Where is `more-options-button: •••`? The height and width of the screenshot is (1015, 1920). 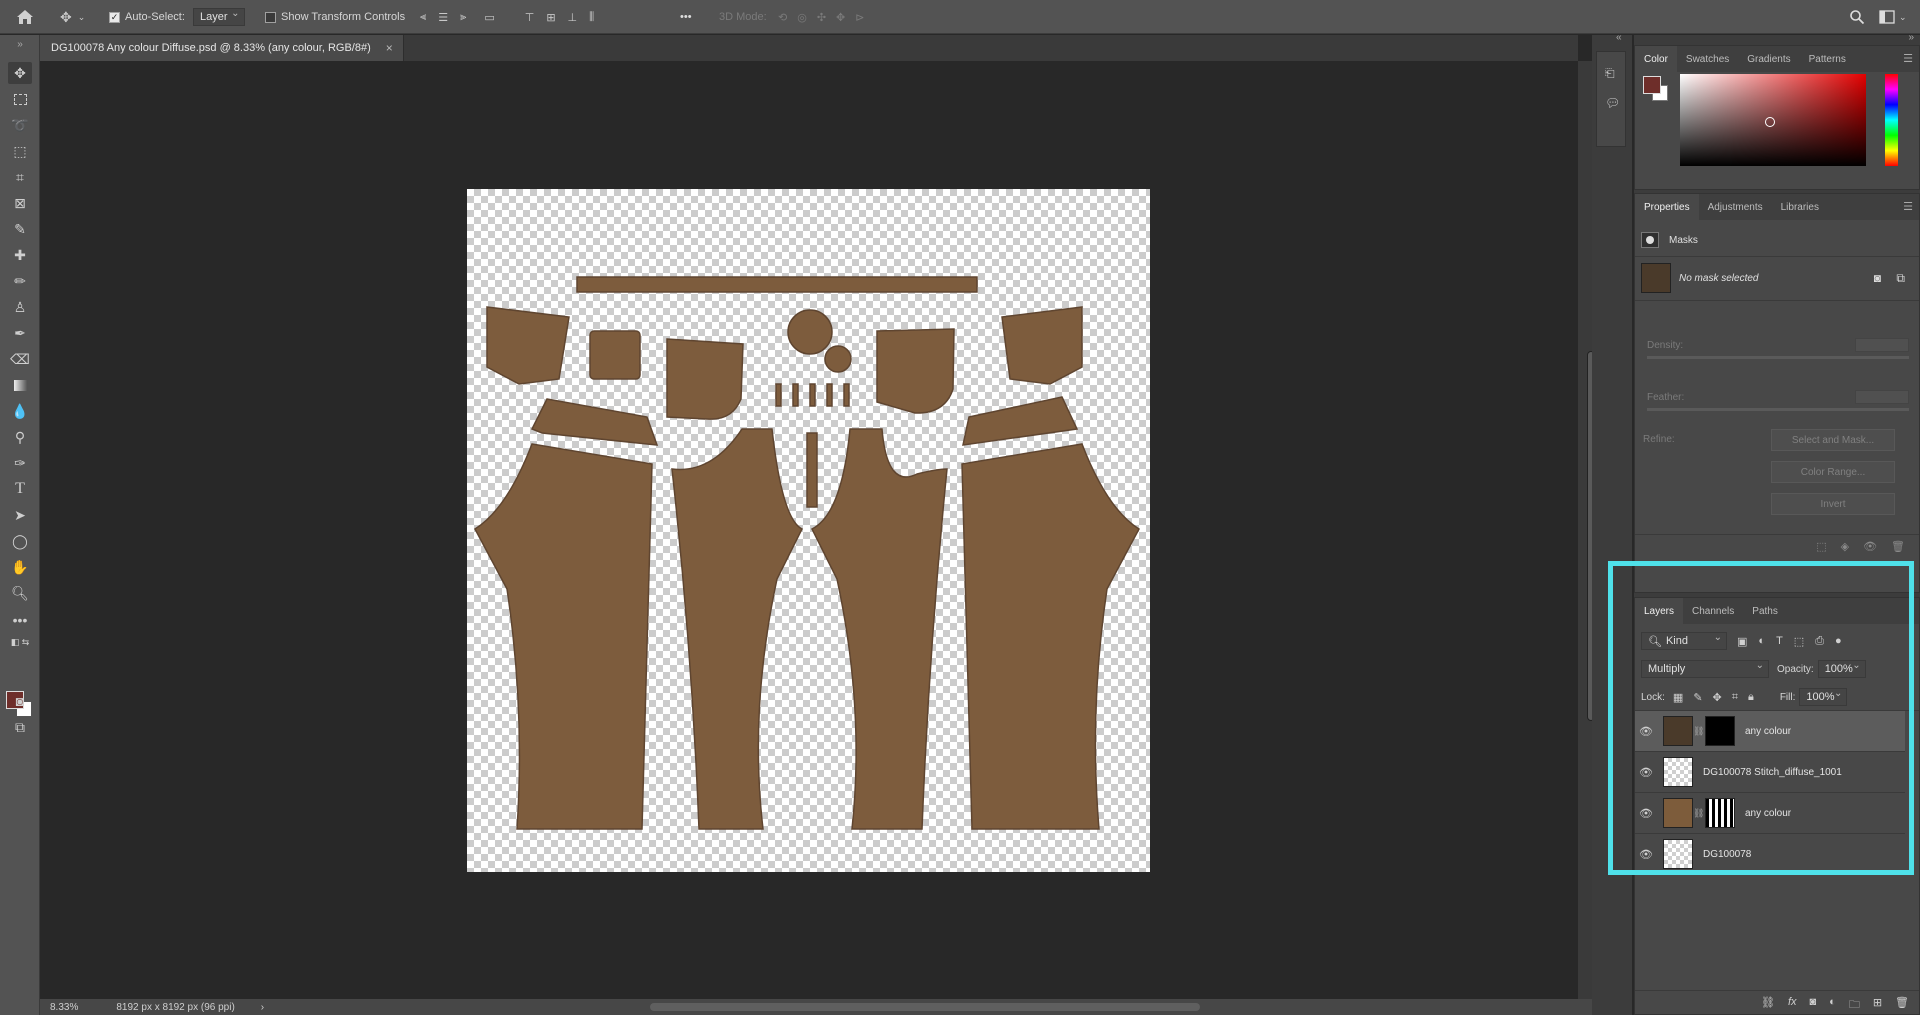
more-options-button: ••• is located at coordinates (686, 17).